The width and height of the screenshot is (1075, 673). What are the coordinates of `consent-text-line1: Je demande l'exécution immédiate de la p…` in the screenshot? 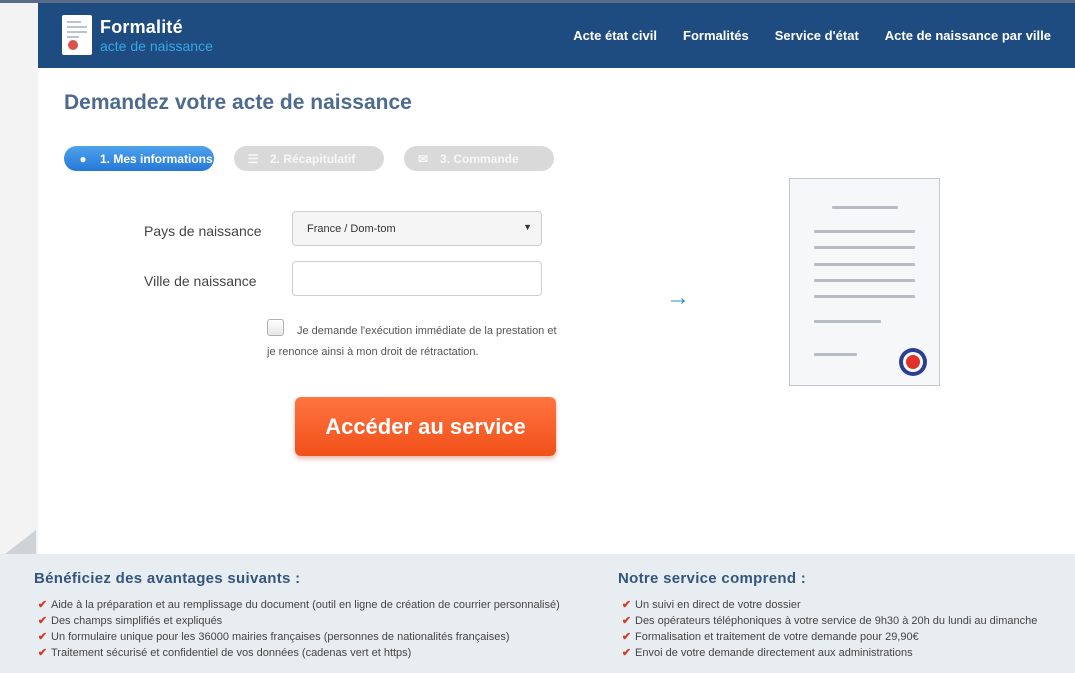 It's located at (427, 331).